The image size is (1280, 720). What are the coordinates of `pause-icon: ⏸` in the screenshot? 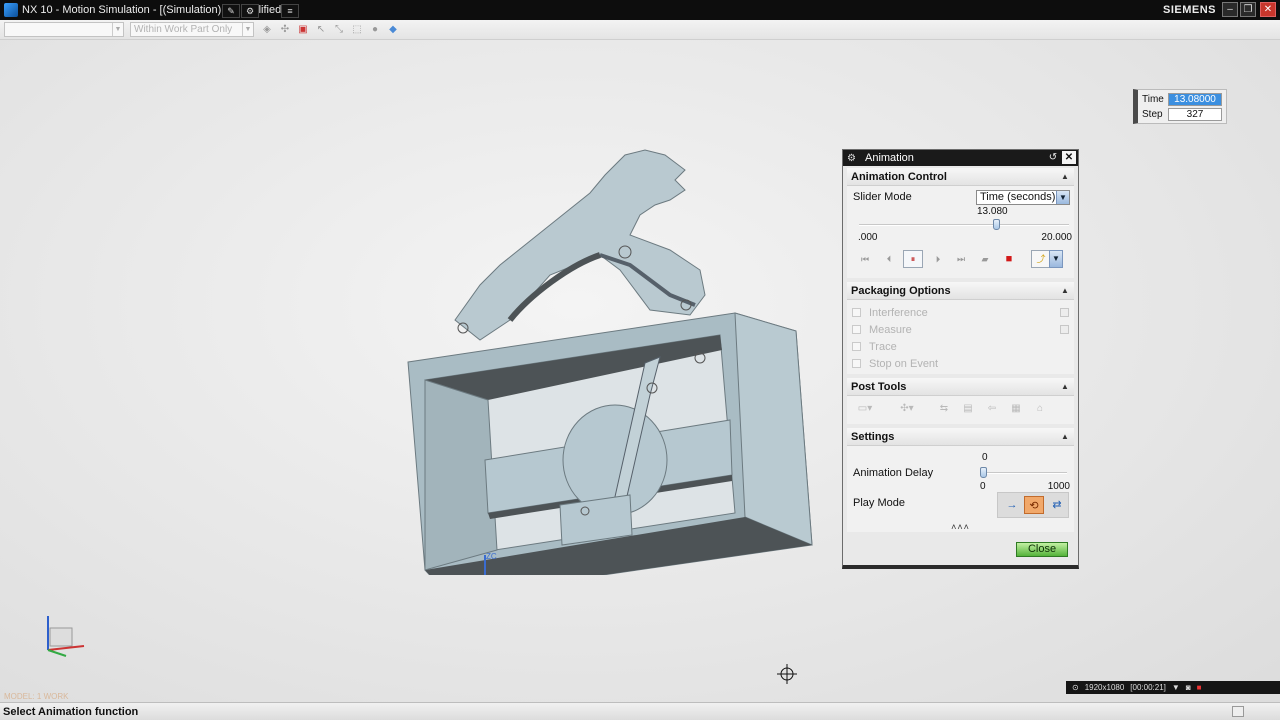 It's located at (913, 259).